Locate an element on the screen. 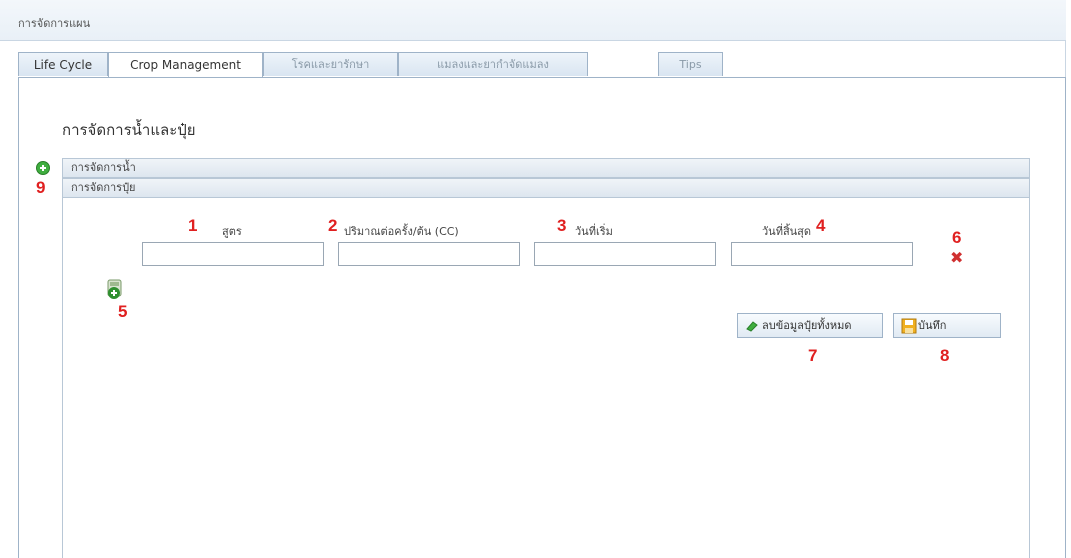 The height and width of the screenshot is (558, 1071). formula-label: สูตร is located at coordinates (232, 231).